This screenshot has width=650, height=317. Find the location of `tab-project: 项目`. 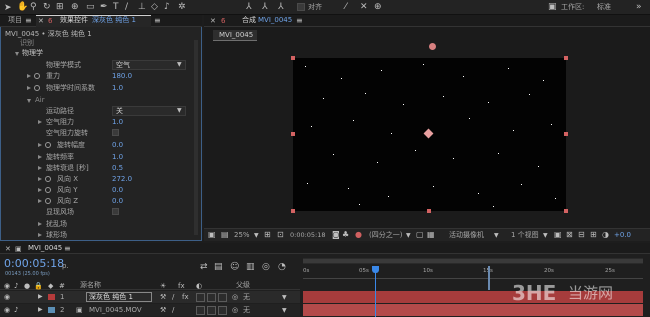

tab-project: 项目 is located at coordinates (15, 20).